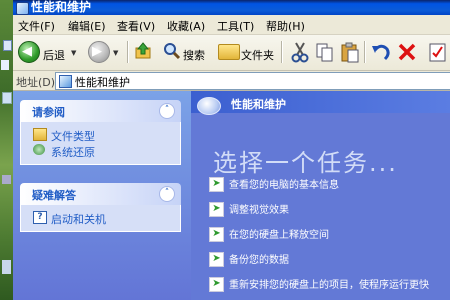 The height and width of the screenshot is (300, 450). What do you see at coordinates (78, 219) in the screenshot?
I see `link-label: 启动和关机` at bounding box center [78, 219].